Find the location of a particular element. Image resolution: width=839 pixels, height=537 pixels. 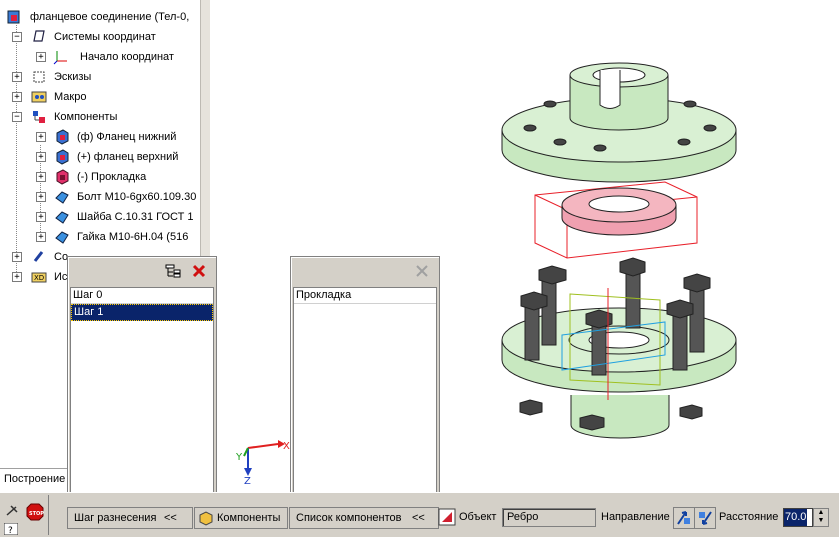

spinner-up-icon: ▲ is located at coordinates (821, 513).